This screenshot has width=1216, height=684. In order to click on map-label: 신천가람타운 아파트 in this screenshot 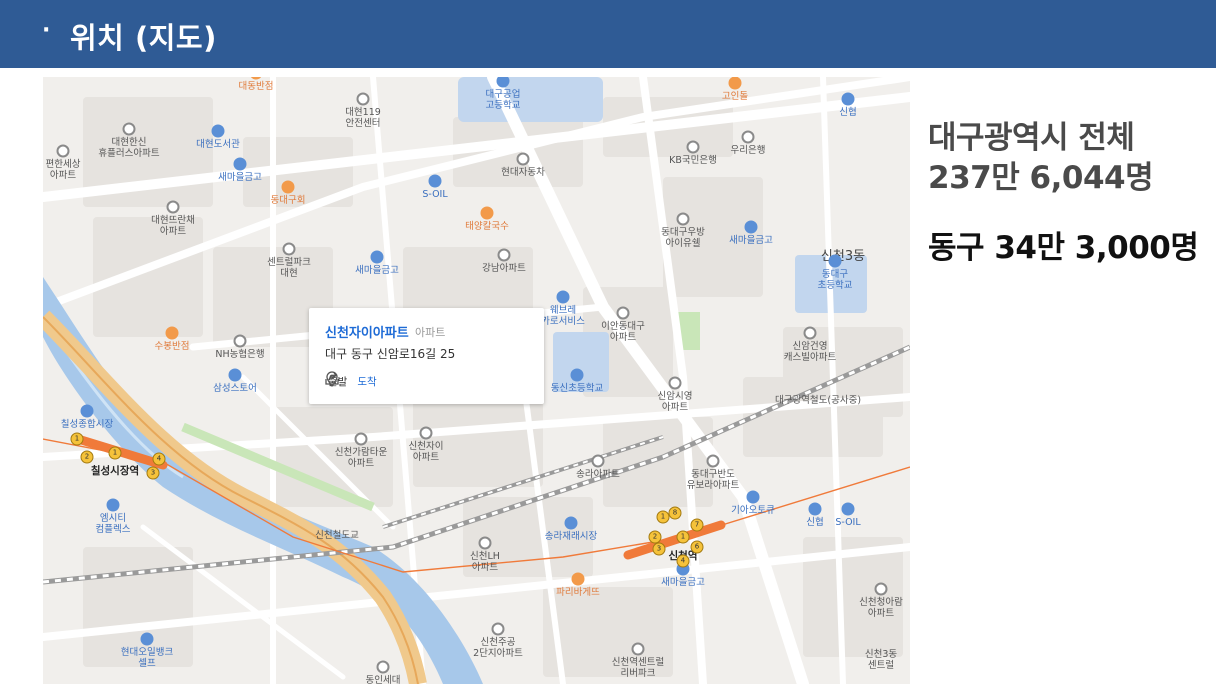, I will do `click(361, 458)`.